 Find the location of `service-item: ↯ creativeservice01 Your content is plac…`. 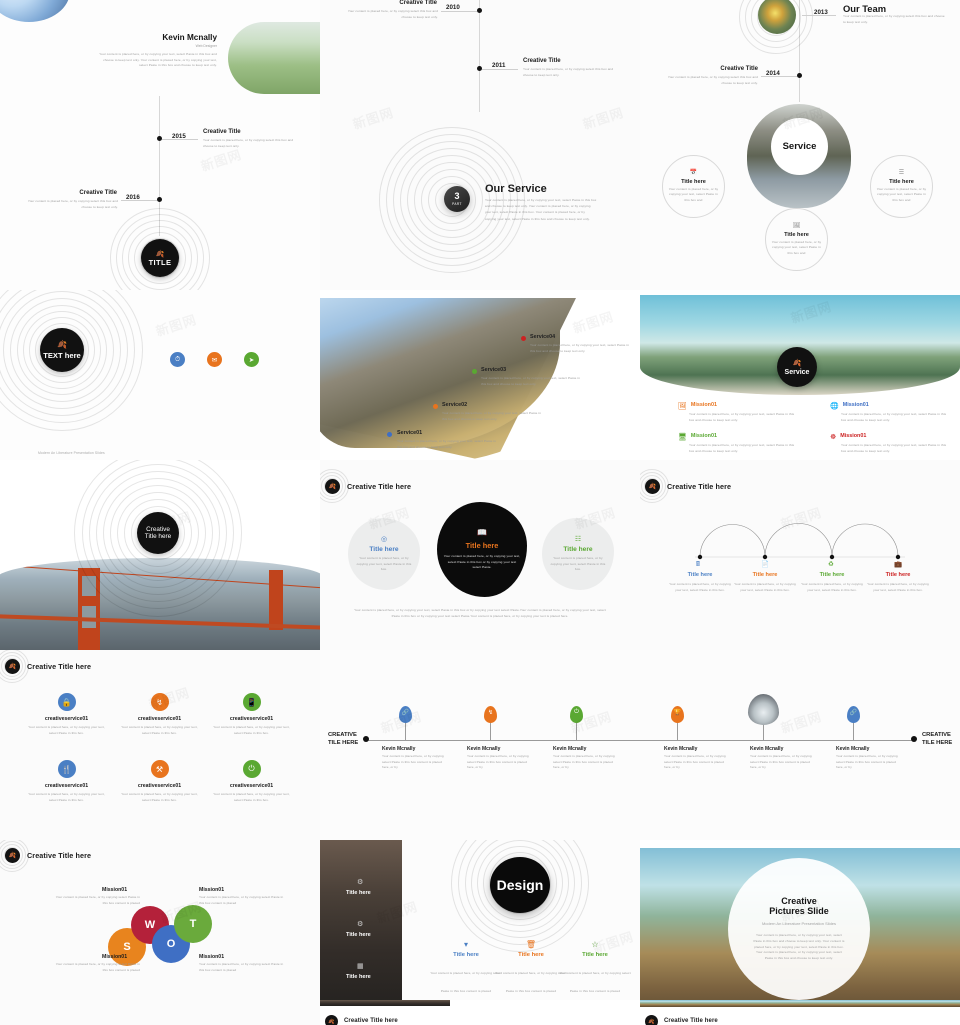

service-item: ↯ creativeservice01 Your content is plac… is located at coordinates (159, 714).